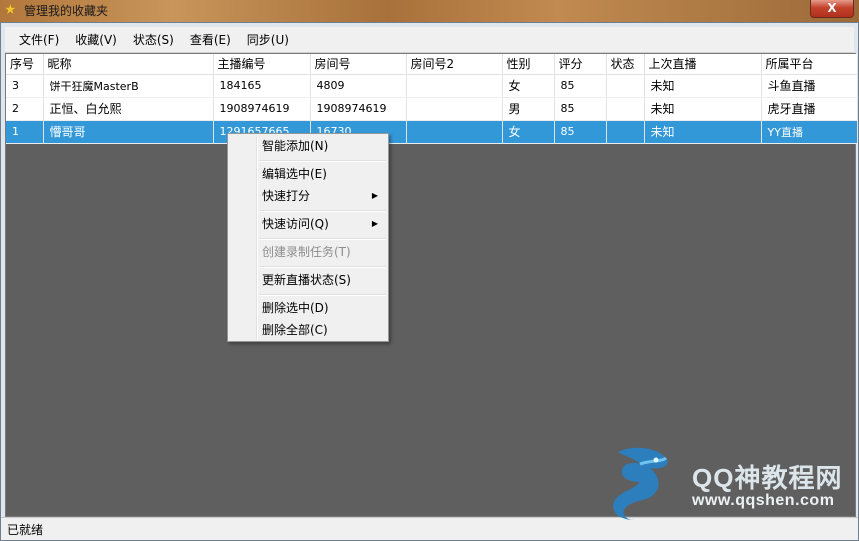  I want to click on table-row-selected: 1 懵哥哥 1291657665 16730 女 85 未知 YY直播, so click(432, 132).